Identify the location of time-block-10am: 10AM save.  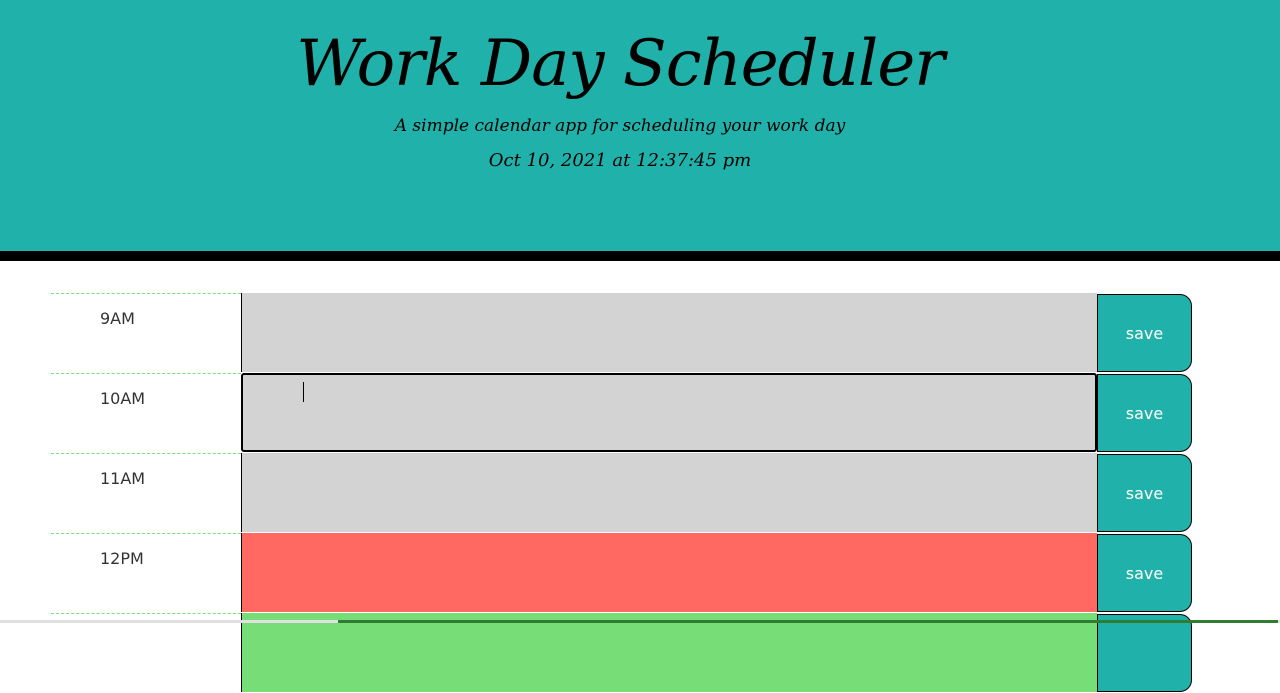
(621, 413).